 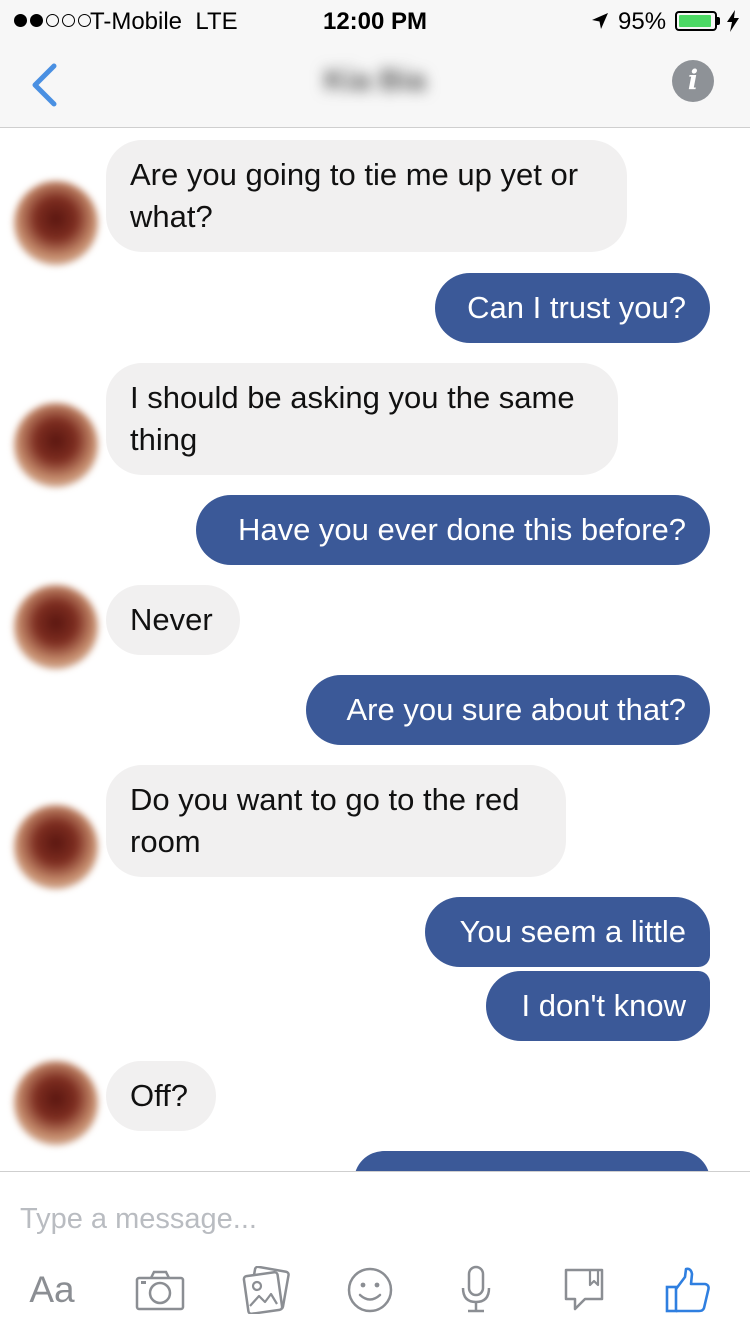 I want to click on photo-gallery-icon, so click(x=266, y=1290).